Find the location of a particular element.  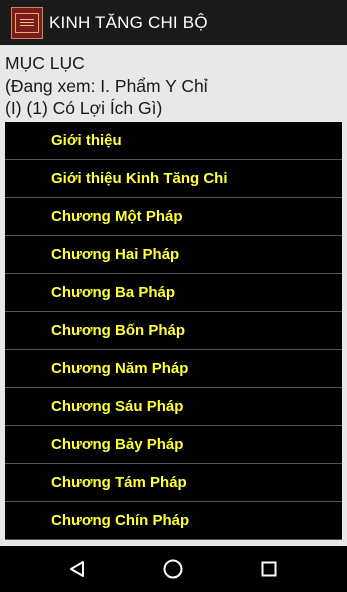

back-button is located at coordinates (77, 569).